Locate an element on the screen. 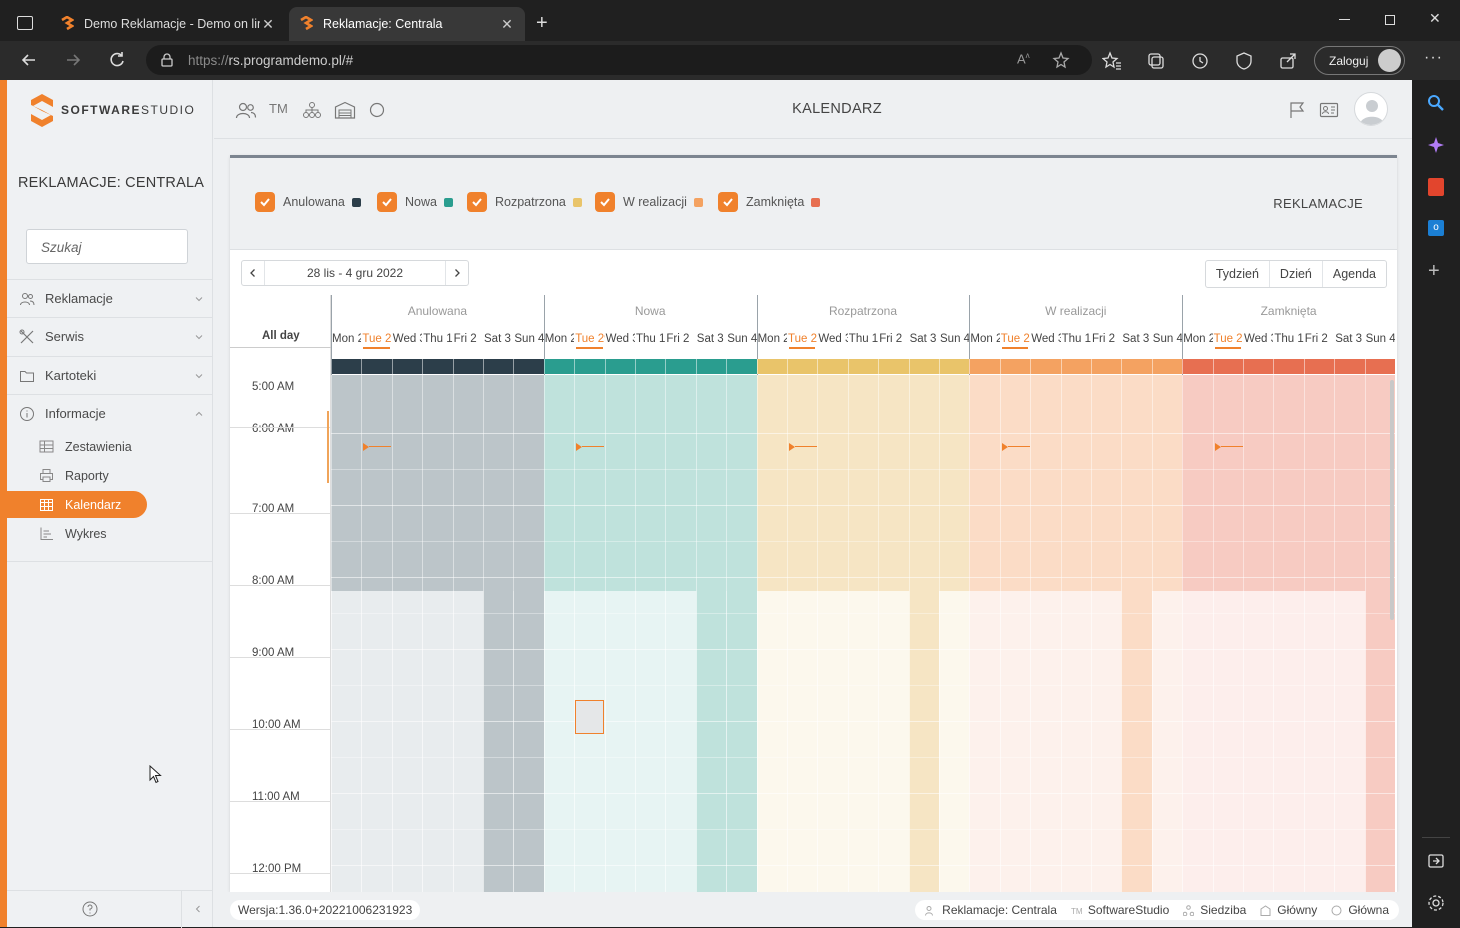 Image resolution: width=1460 pixels, height=928 pixels. legend-item: W realizacji is located at coordinates (649, 202).